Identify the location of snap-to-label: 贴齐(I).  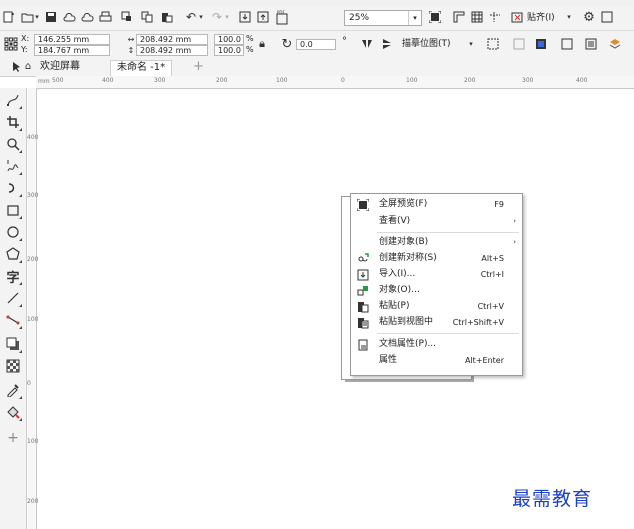
(541, 18).